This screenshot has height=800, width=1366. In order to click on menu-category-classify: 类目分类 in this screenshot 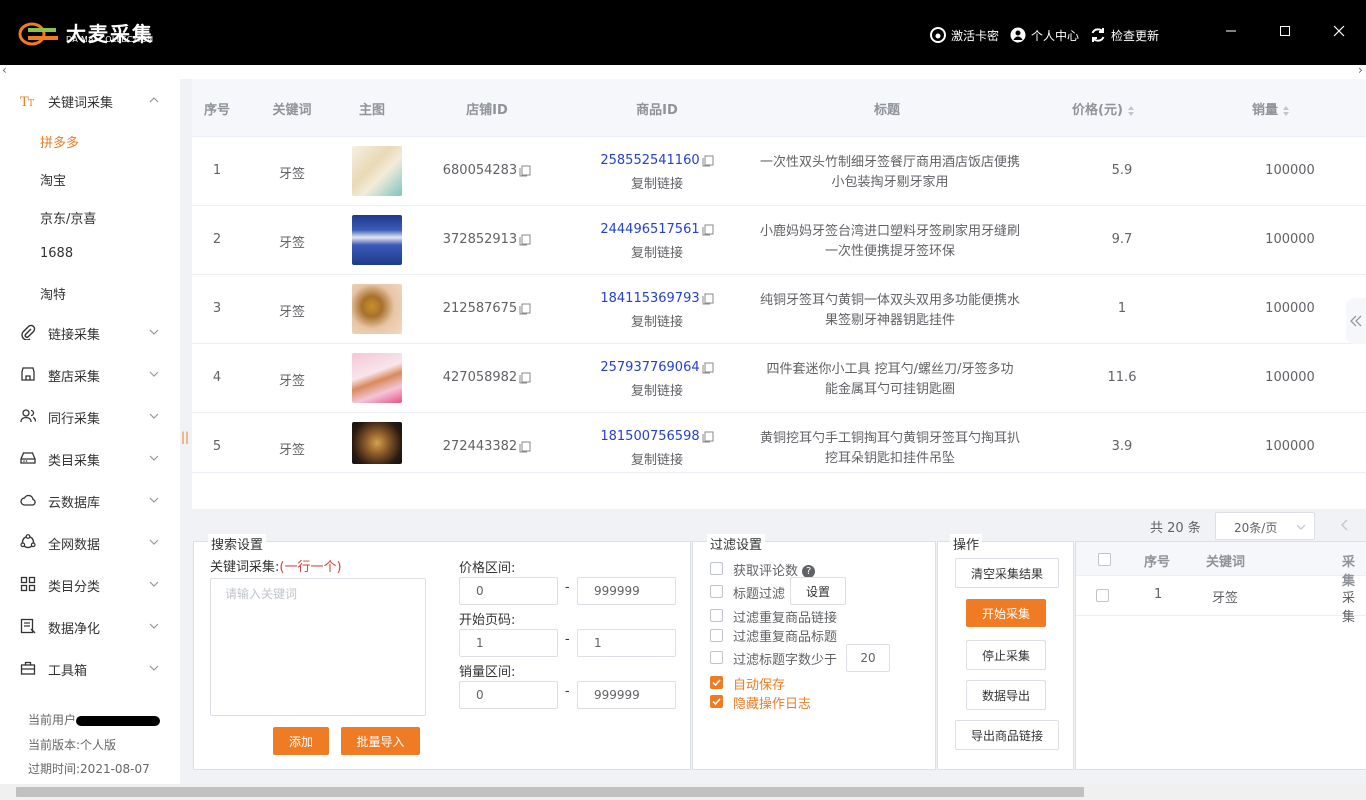, I will do `click(90, 584)`.